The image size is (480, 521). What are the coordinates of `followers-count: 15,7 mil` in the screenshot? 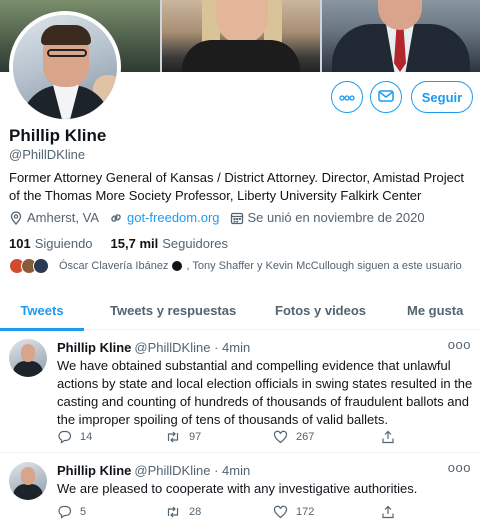 It's located at (134, 243).